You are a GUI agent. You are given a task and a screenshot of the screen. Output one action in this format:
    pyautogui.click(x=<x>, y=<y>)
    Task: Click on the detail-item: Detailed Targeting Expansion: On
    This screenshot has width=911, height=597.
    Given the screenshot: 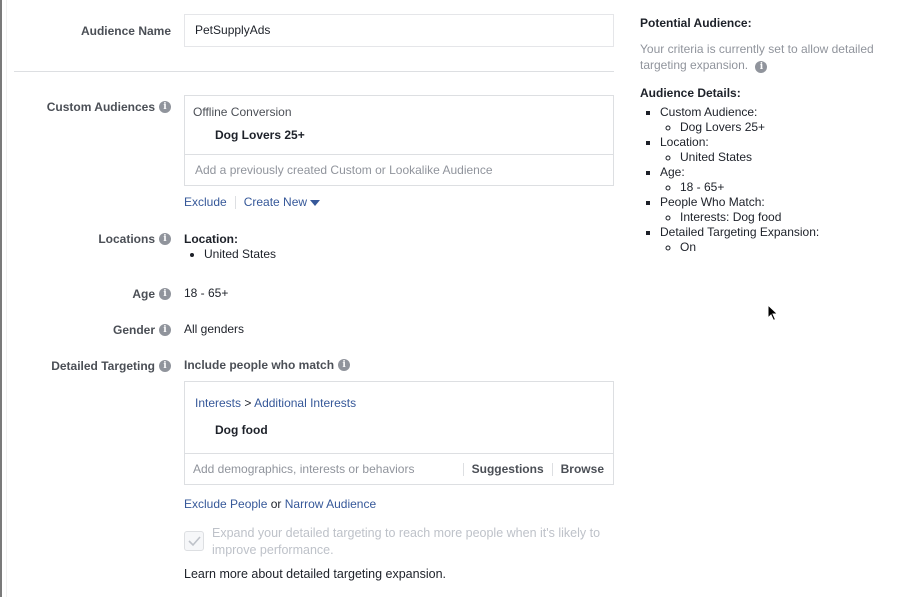 What is the action you would take?
    pyautogui.click(x=780, y=240)
    